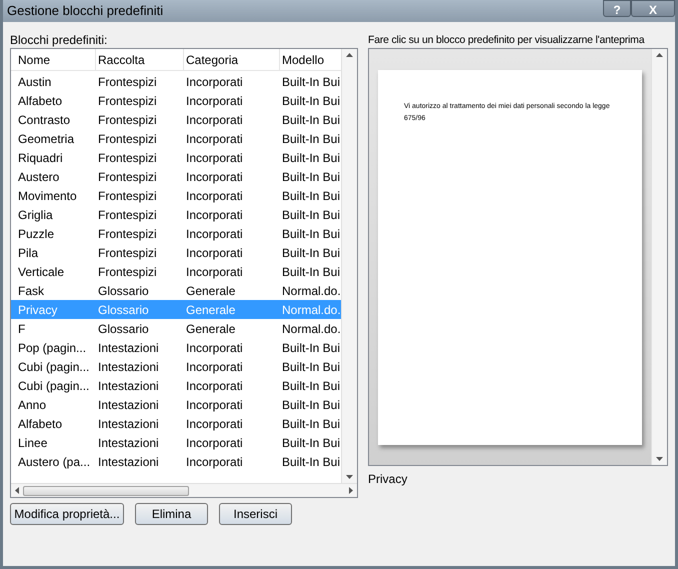 This screenshot has height=569, width=678. Describe the element at coordinates (176, 290) in the screenshot. I see `table-row: Fask Glossario Generale Normal.do..` at that location.